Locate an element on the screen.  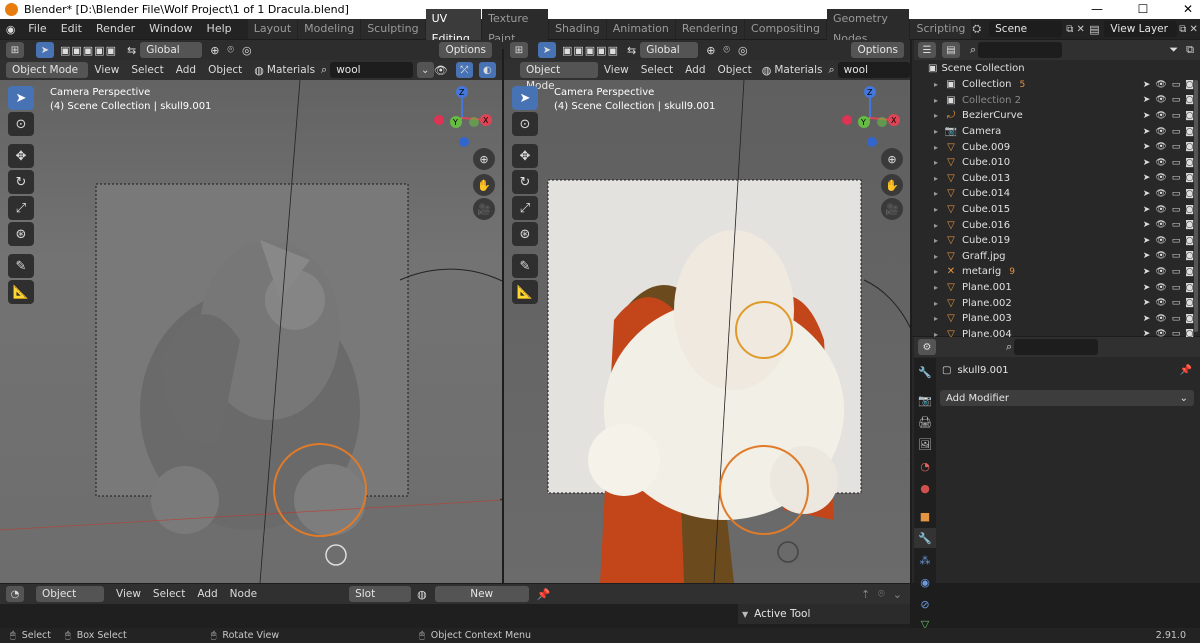
view-layer-field: View Layer is located at coordinates (1141, 29).